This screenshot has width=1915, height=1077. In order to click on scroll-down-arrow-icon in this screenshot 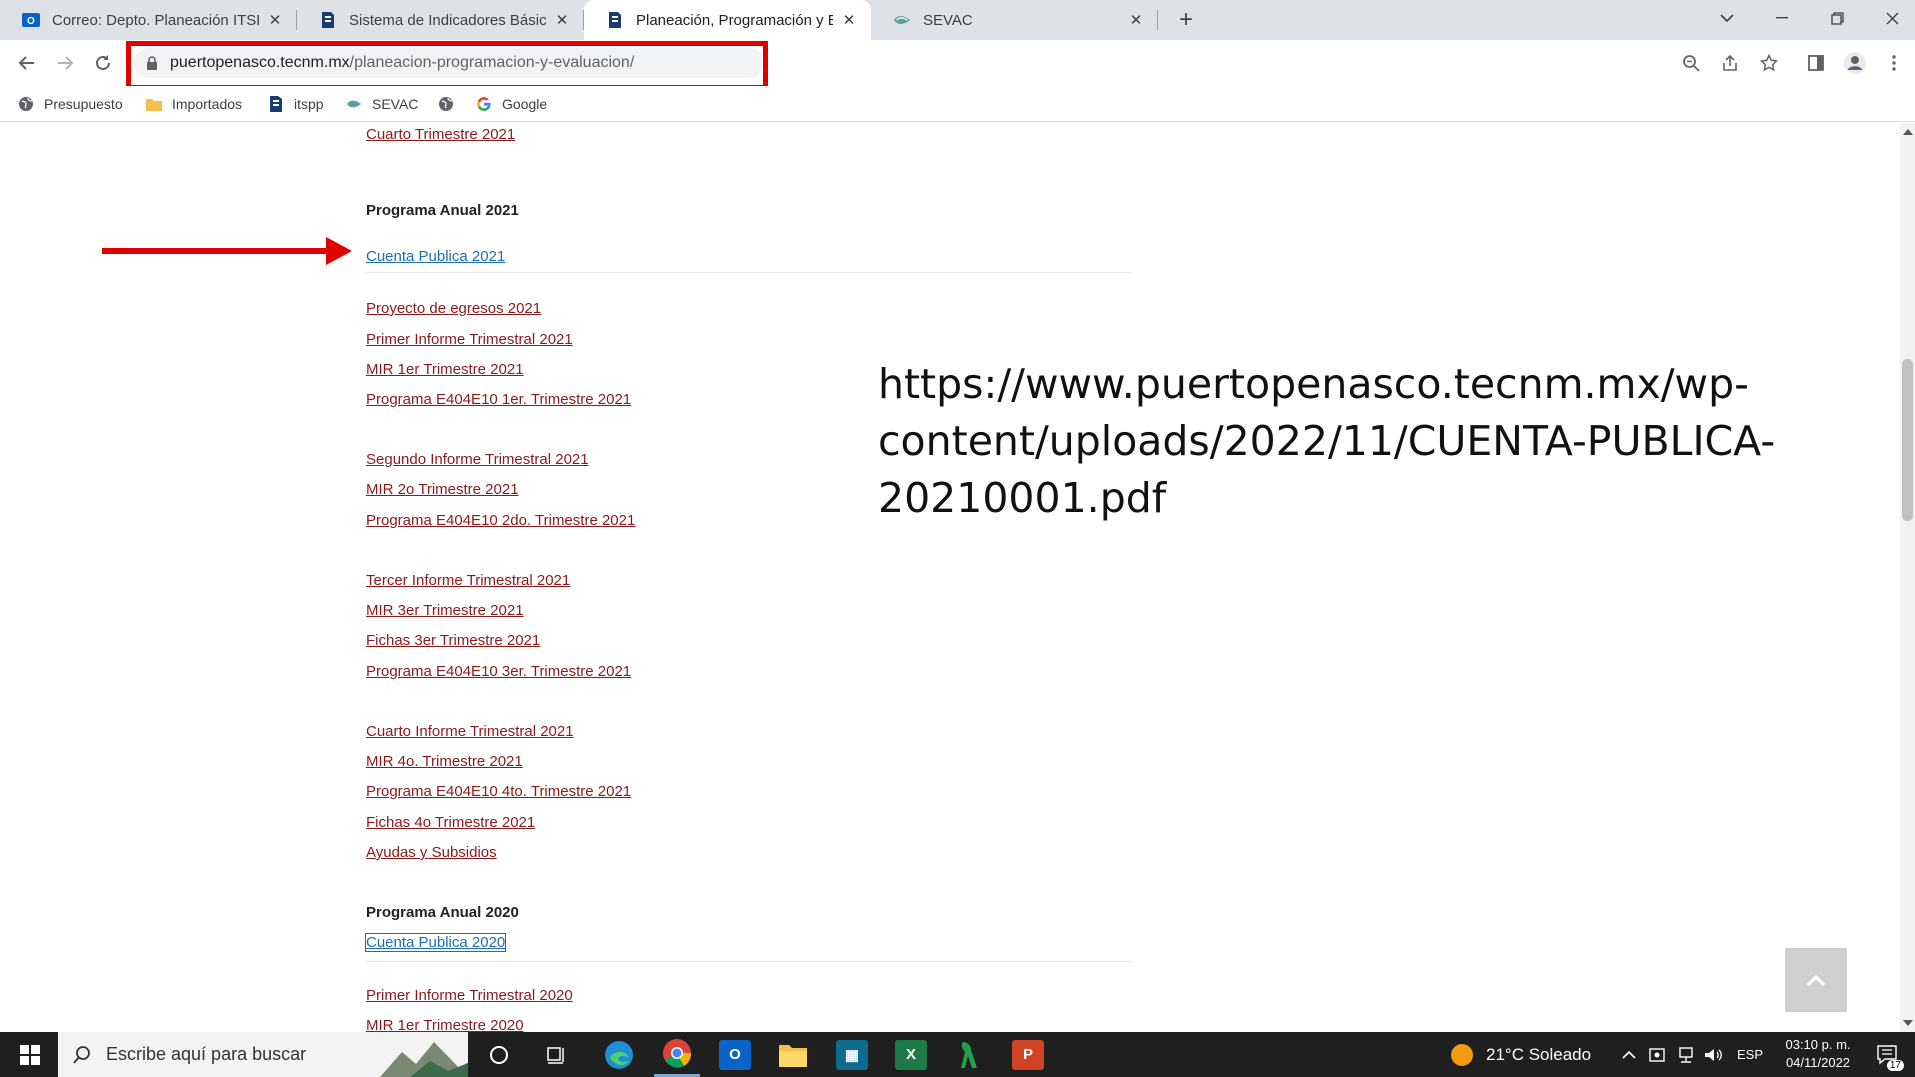, I will do `click(1908, 1023)`.